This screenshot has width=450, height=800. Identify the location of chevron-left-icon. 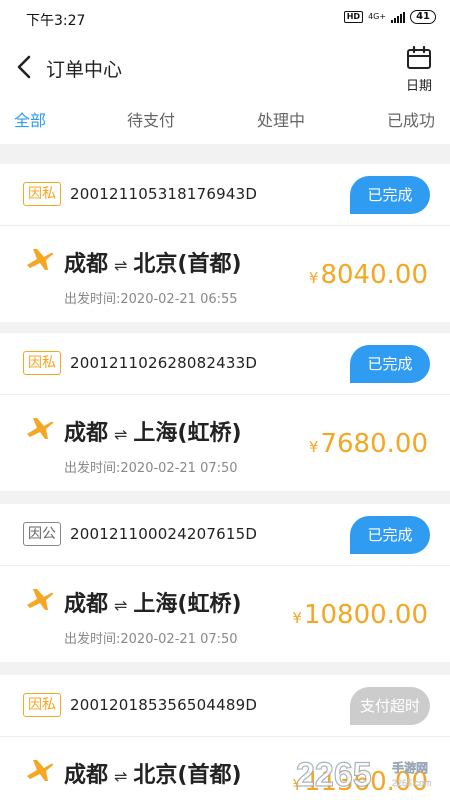
(24, 67).